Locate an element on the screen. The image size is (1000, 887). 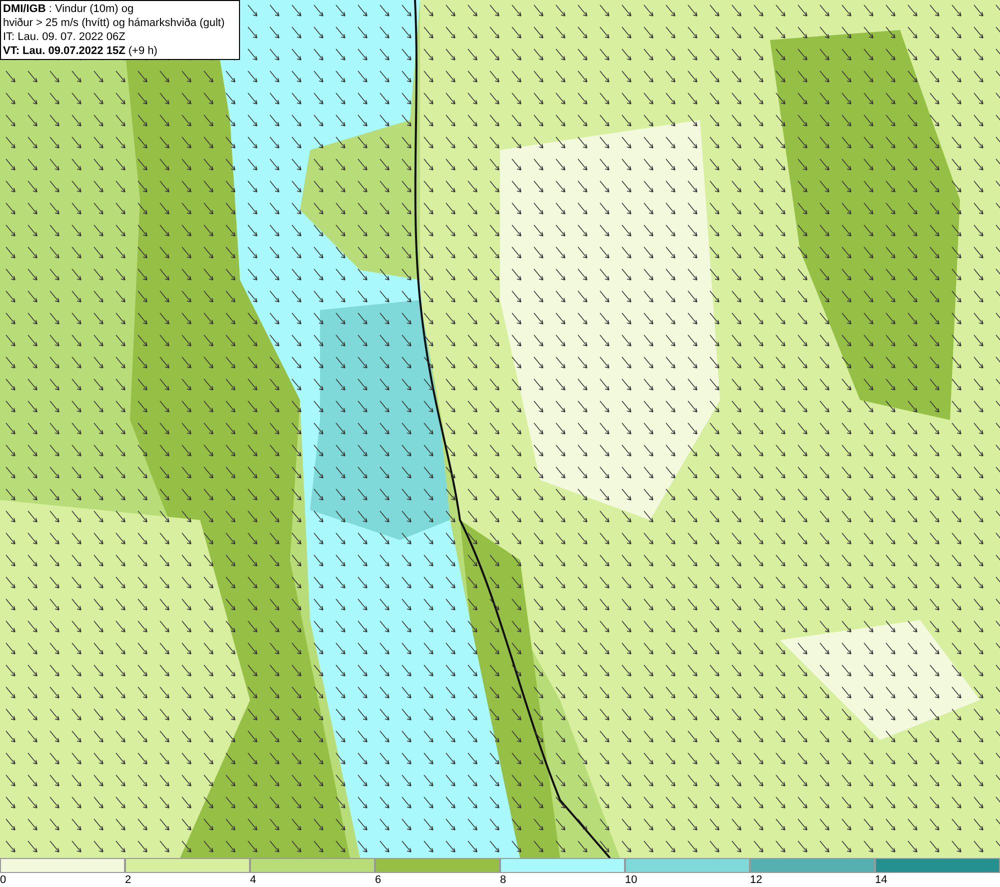
scale-label: 2 is located at coordinates (128, 880).